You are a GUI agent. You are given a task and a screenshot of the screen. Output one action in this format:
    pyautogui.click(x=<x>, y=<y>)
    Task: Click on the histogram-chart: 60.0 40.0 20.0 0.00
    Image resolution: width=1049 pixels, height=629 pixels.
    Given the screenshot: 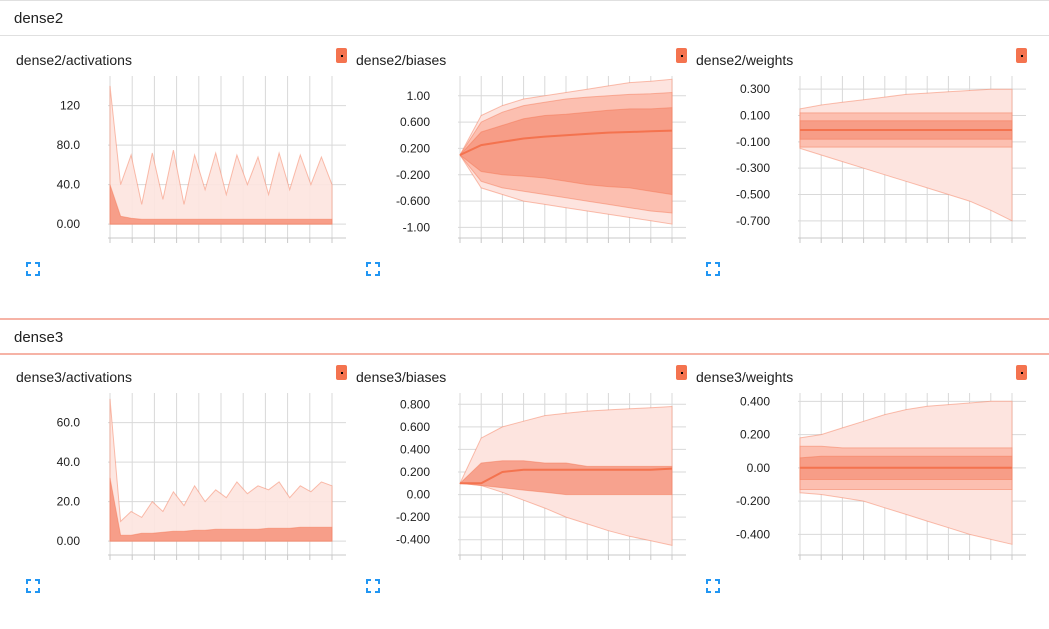 What is the action you would take?
    pyautogui.click(x=201, y=476)
    